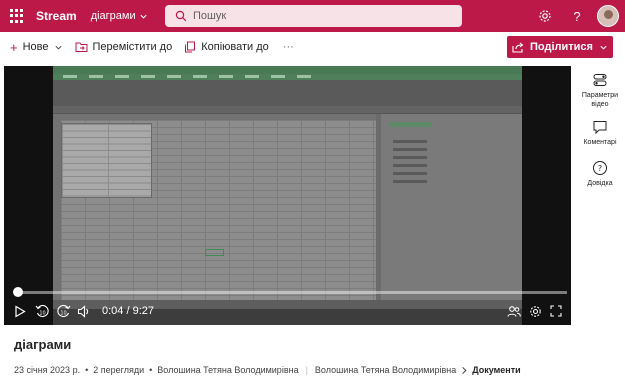  Describe the element at coordinates (287, 110) in the screenshot. I see `spreadsheet-formula-bar` at that location.